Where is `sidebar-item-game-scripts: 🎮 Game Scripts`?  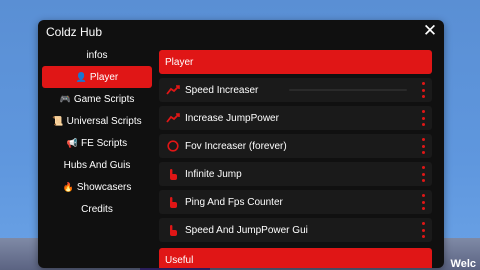
sidebar-item-game-scripts: 🎮 Game Scripts is located at coordinates (97, 99).